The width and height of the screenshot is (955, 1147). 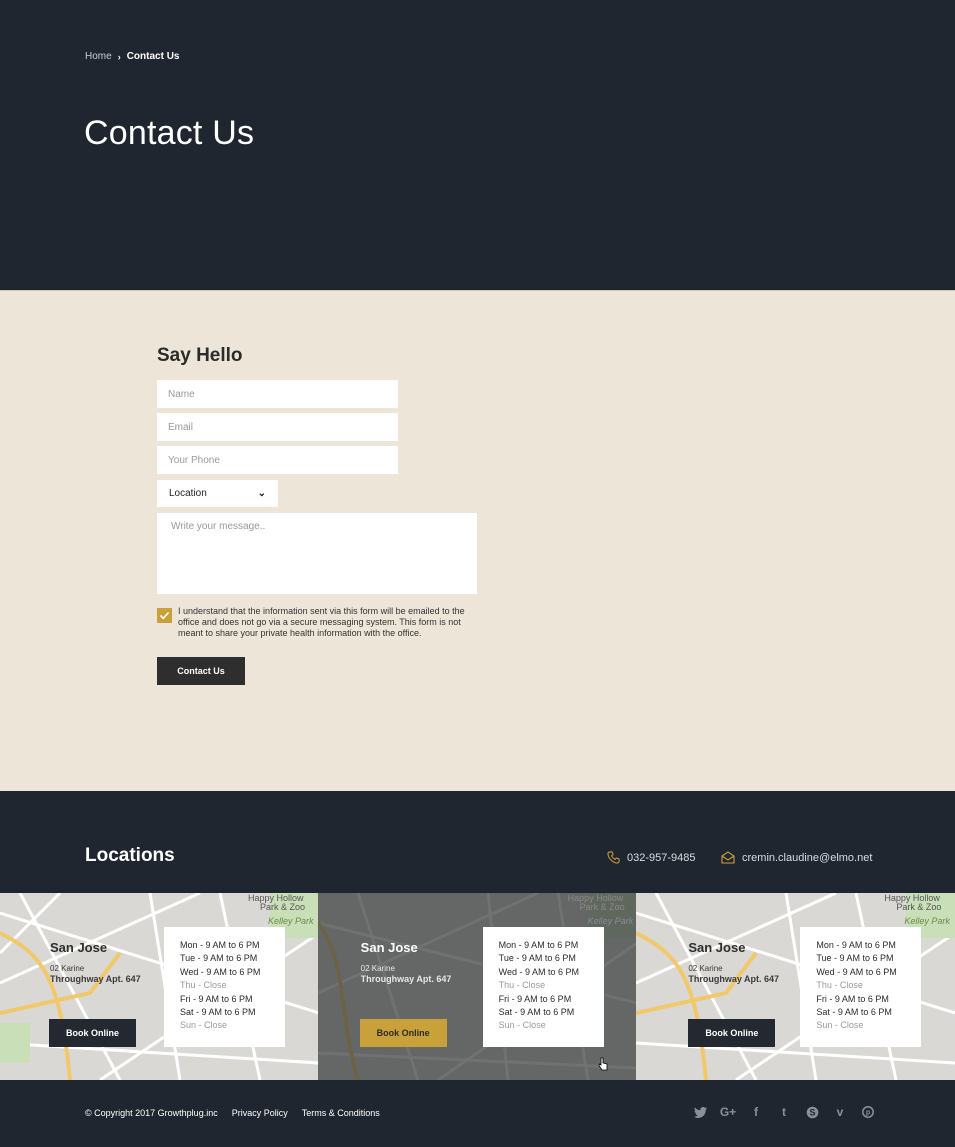 What do you see at coordinates (153, 56) in the screenshot?
I see `breadcrumb-current: Contact Us` at bounding box center [153, 56].